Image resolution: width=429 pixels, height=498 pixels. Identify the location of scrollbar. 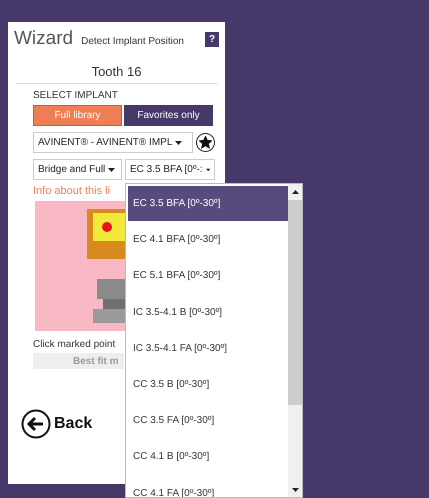
(295, 340).